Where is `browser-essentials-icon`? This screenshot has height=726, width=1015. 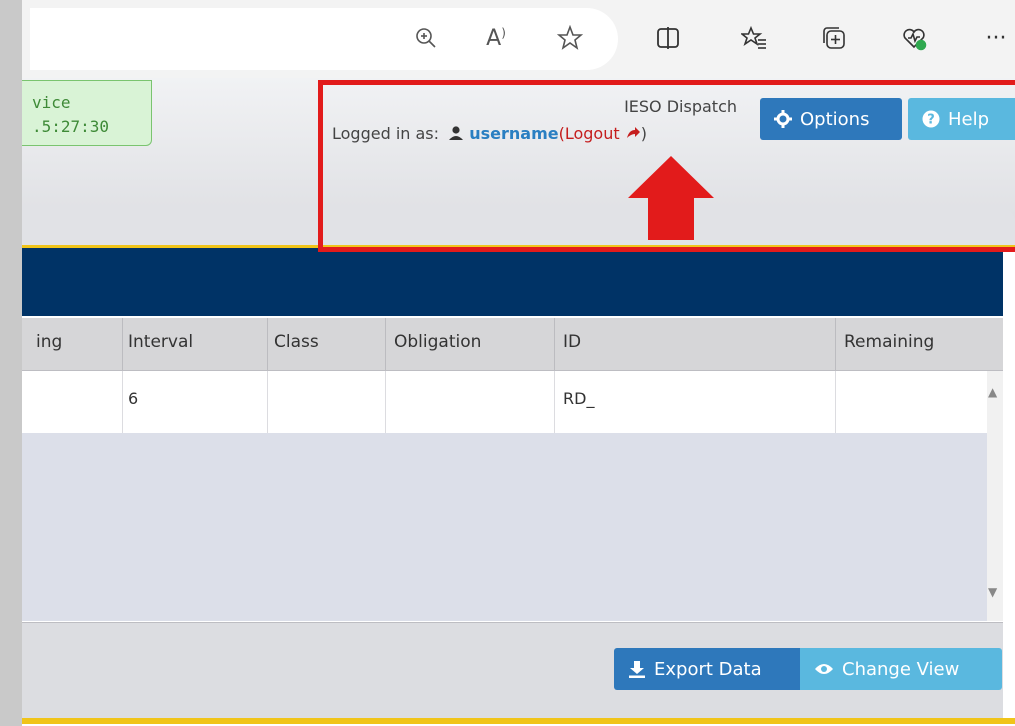
browser-essentials-icon is located at coordinates (914, 38).